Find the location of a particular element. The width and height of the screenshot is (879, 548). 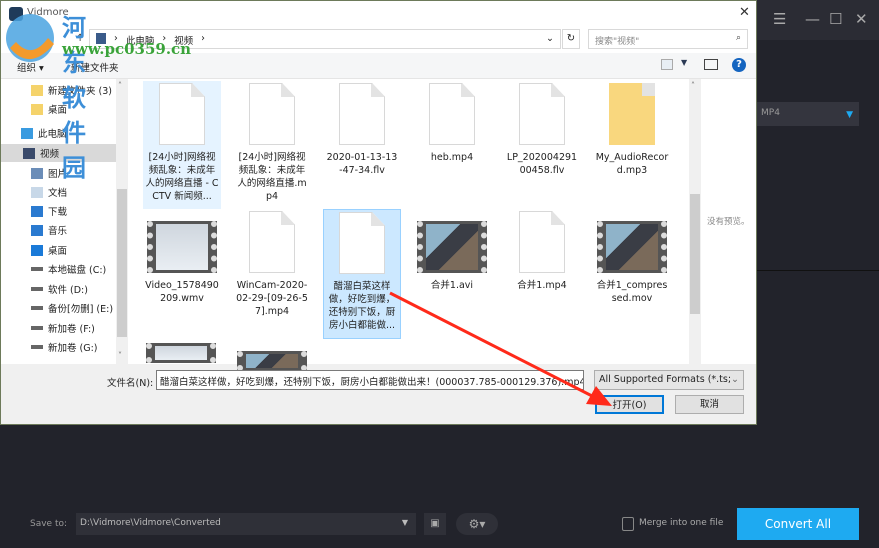

annotation-arrow is located at coordinates (500, 348).